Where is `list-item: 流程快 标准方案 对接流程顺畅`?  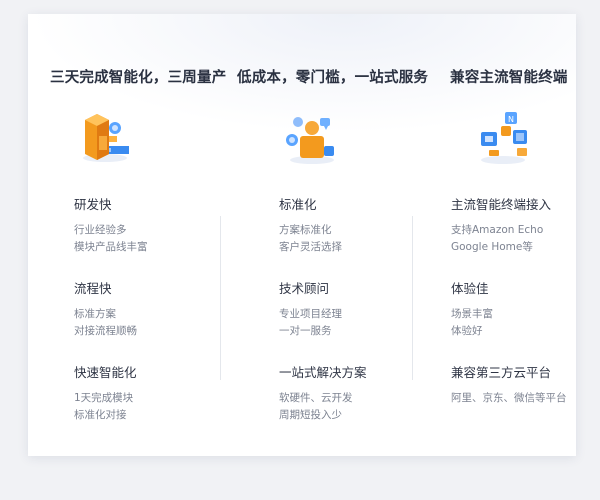
list-item: 流程快 标准方案 对接流程顺畅 is located at coordinates (111, 309).